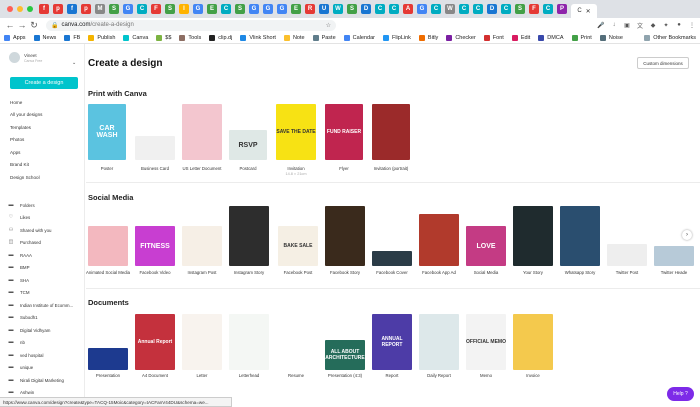 The image size is (700, 407). I want to click on bookmark-item: DMCA, so click(551, 37).